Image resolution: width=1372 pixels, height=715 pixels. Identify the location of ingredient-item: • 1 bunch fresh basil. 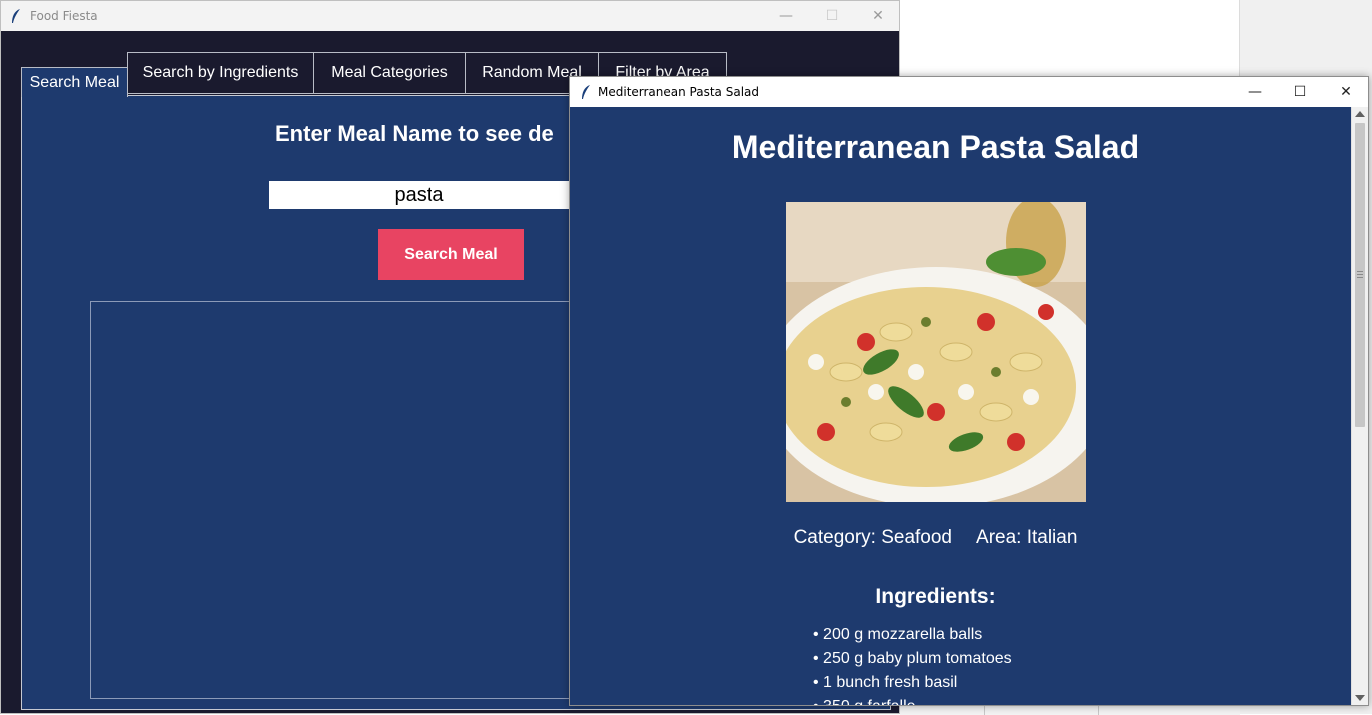
(885, 682).